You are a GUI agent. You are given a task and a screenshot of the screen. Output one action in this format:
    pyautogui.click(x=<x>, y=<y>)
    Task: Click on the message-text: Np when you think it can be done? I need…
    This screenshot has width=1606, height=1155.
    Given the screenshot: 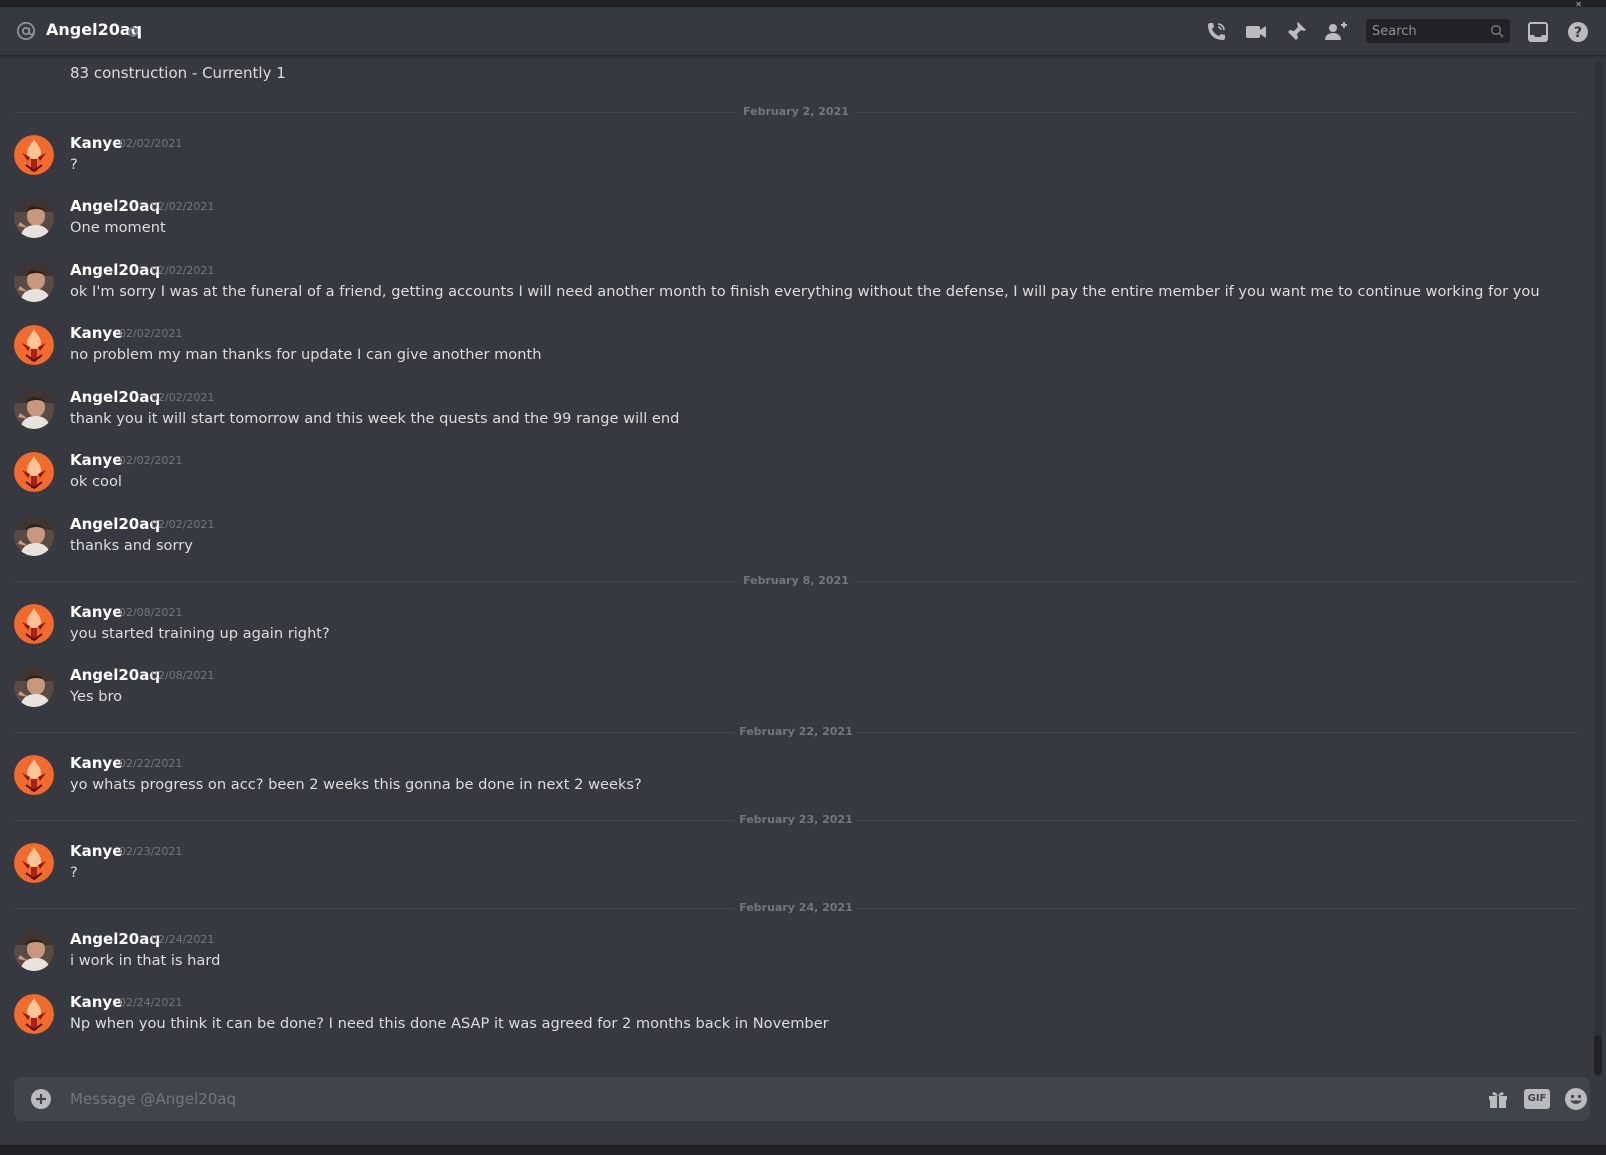 What is the action you would take?
    pyautogui.click(x=449, y=1023)
    